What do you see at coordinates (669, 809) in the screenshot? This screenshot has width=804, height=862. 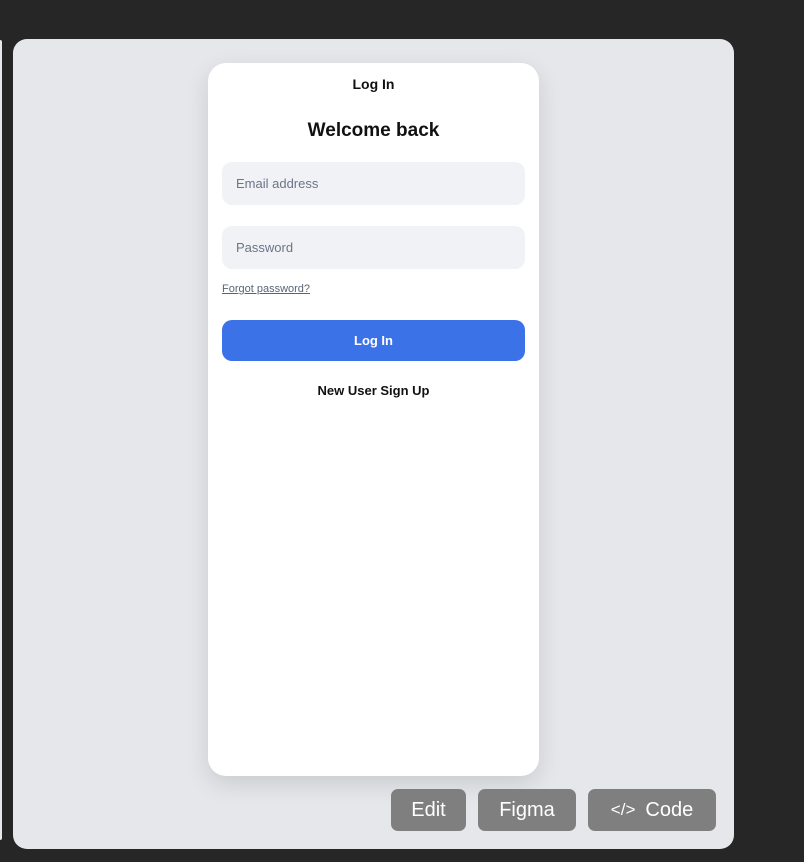 I see `code-label: Code` at bounding box center [669, 809].